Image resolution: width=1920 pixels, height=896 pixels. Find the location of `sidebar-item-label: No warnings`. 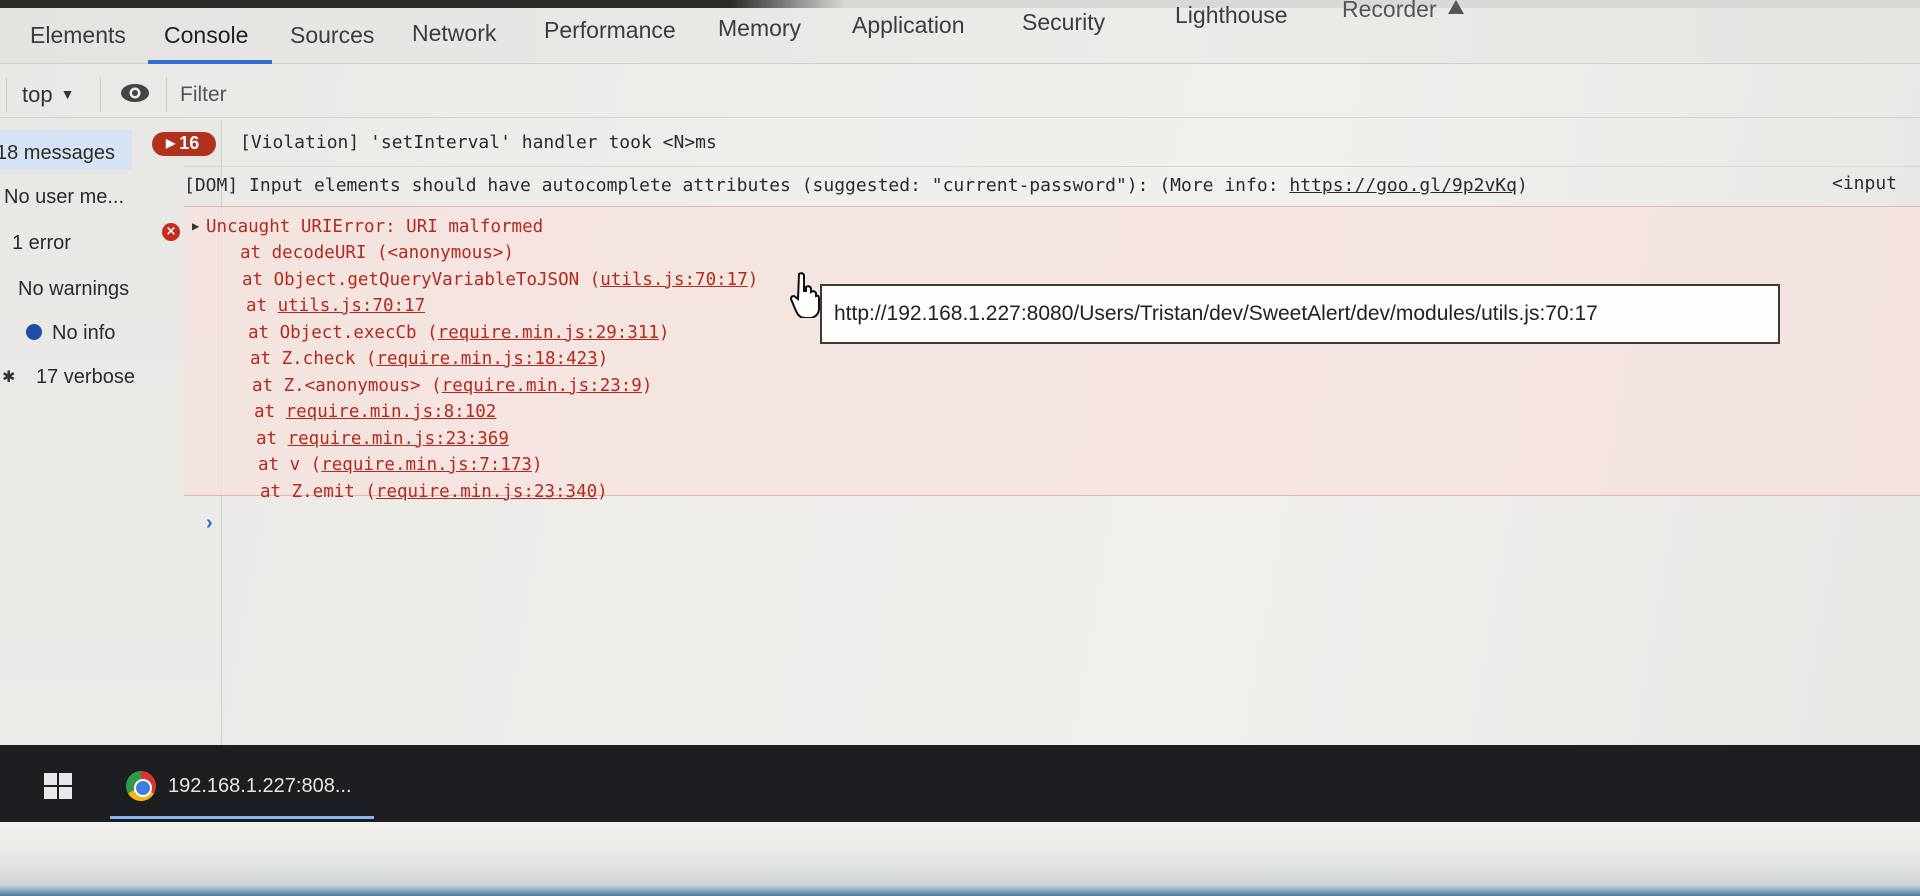

sidebar-item-label: No warnings is located at coordinates (74, 289).